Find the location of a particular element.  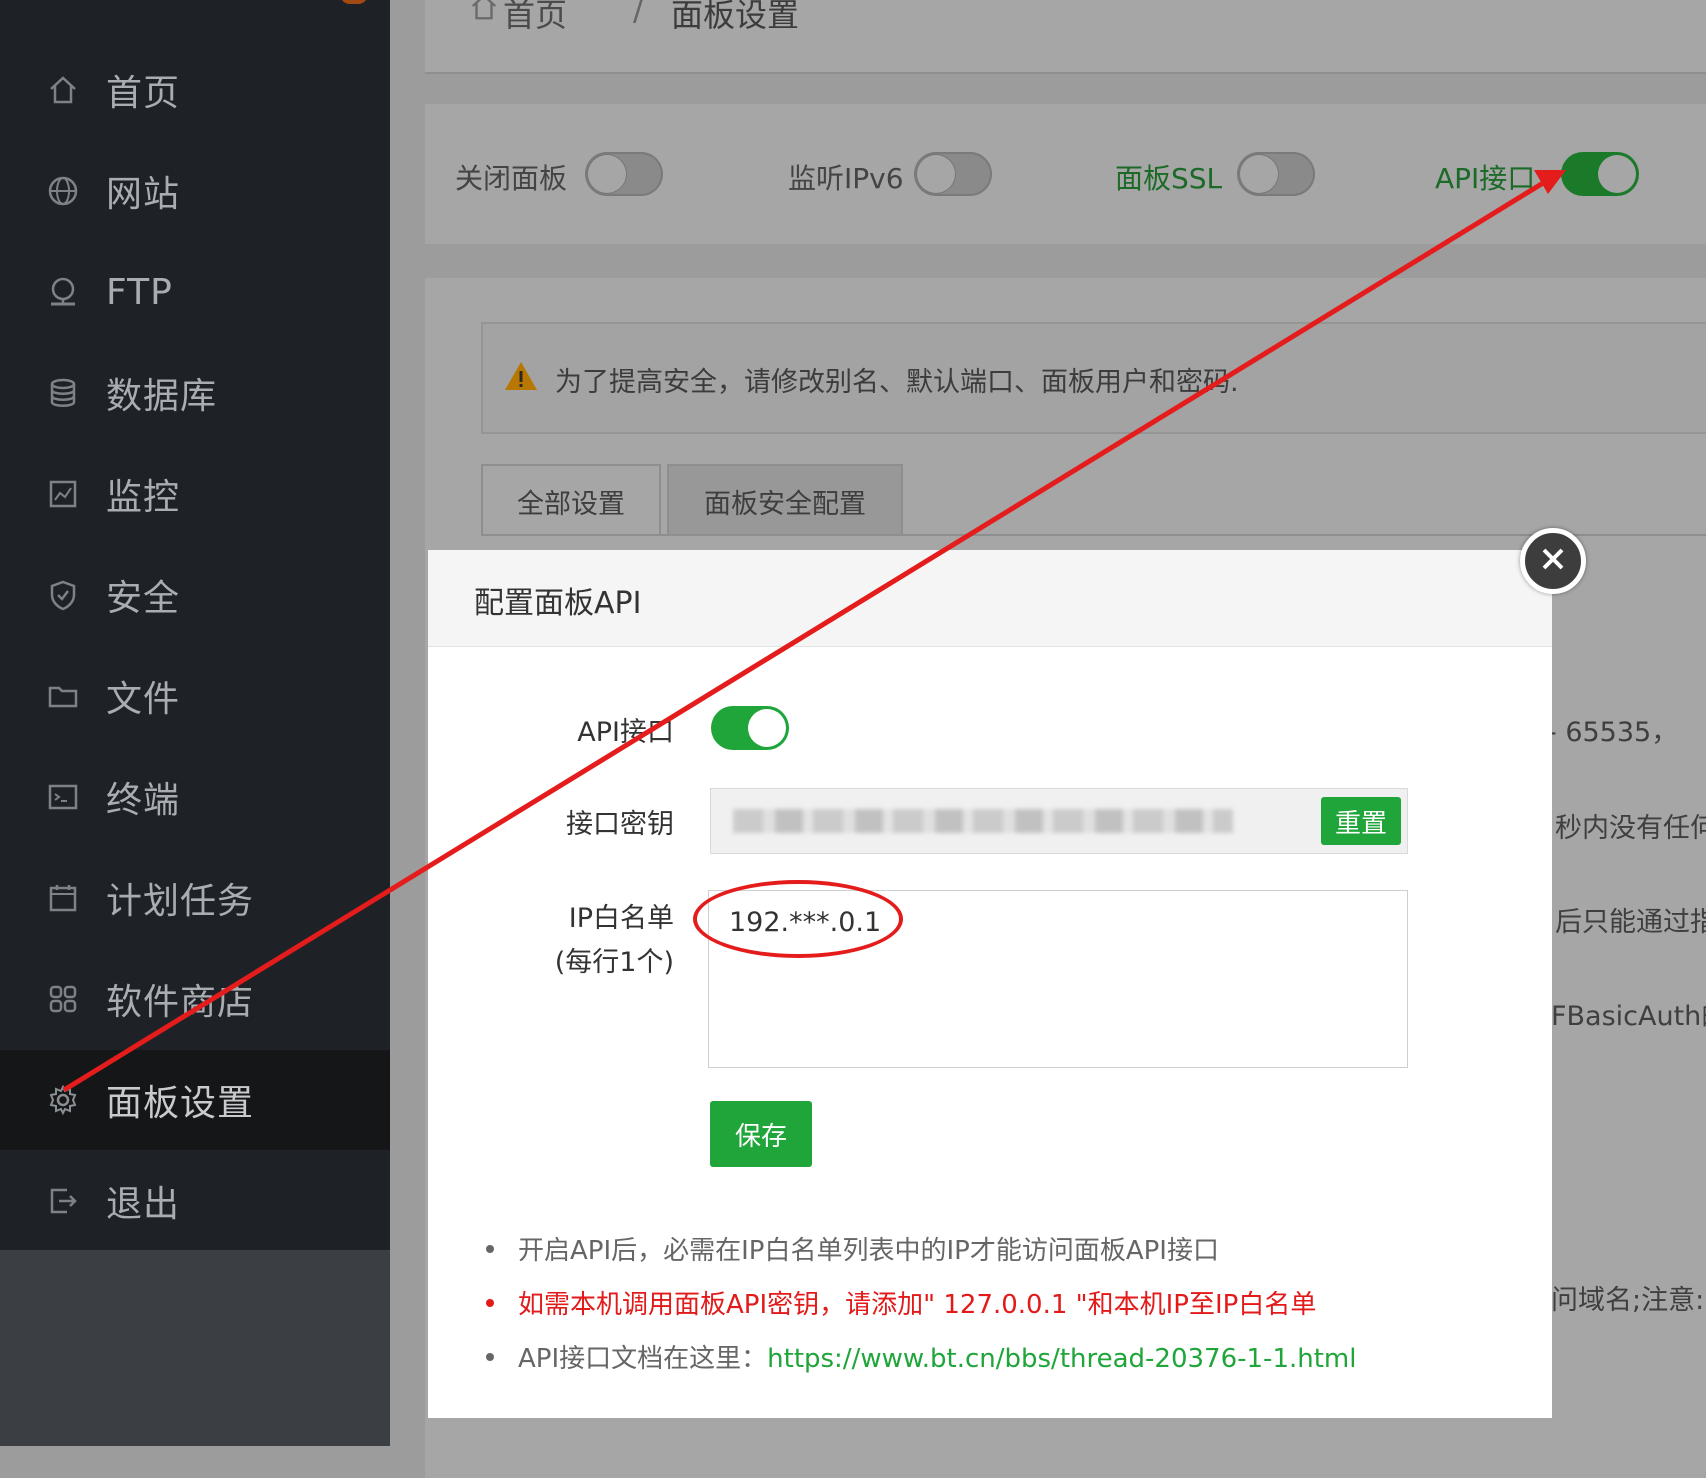

bg-timeout-hint: 秒内没有任何 is located at coordinates (1630, 828).